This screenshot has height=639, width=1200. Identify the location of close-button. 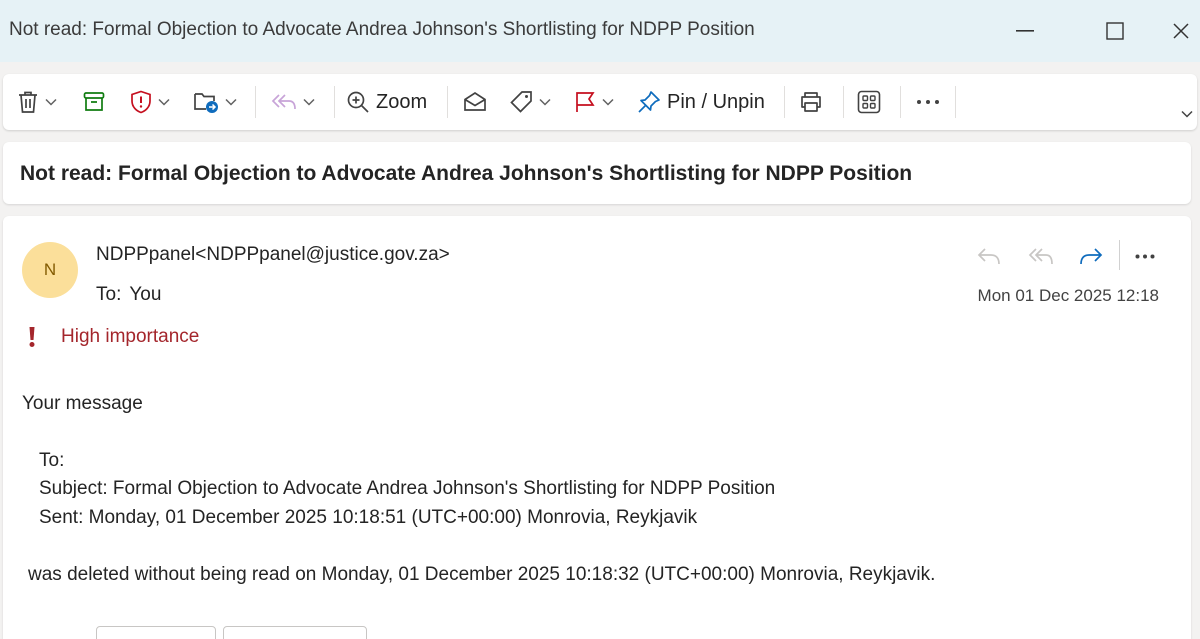
(1179, 31).